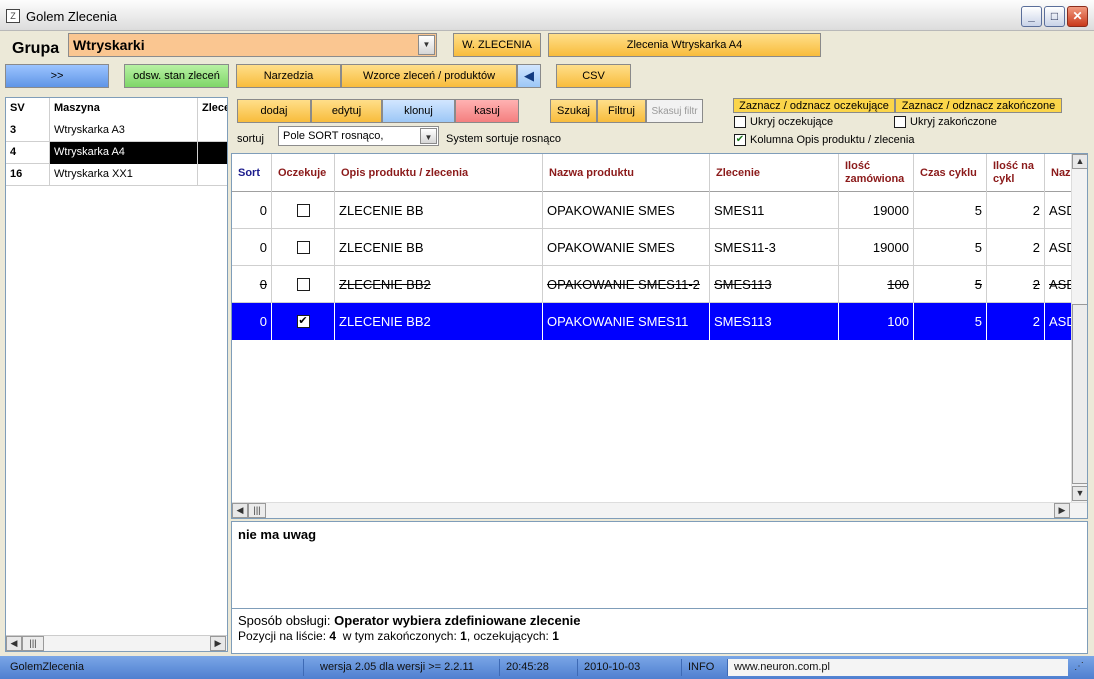 This screenshot has width=1094, height=679. I want to click on col-opis: Opis produktu / zlecenia, so click(439, 173).